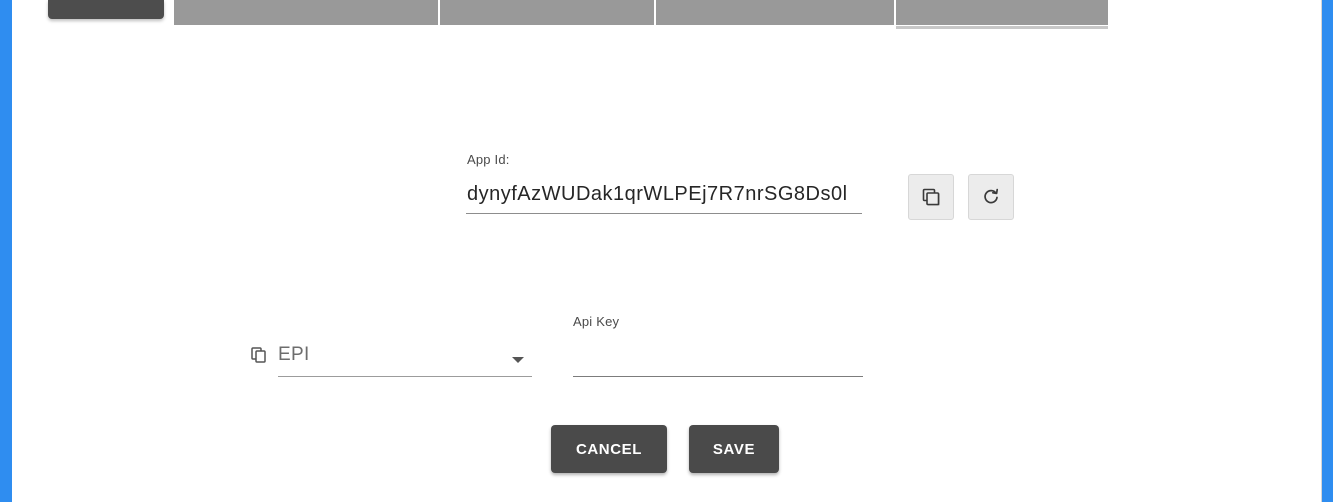 This screenshot has height=502, width=1333. What do you see at coordinates (596, 321) in the screenshot?
I see `api-key-label: Api Key` at bounding box center [596, 321].